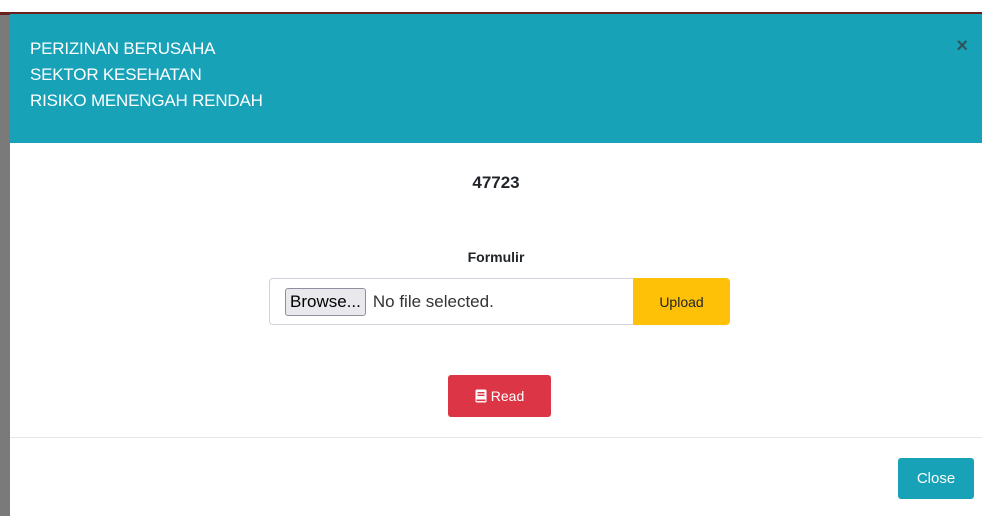 This screenshot has height=516, width=982. I want to click on close-button: Close, so click(936, 478).